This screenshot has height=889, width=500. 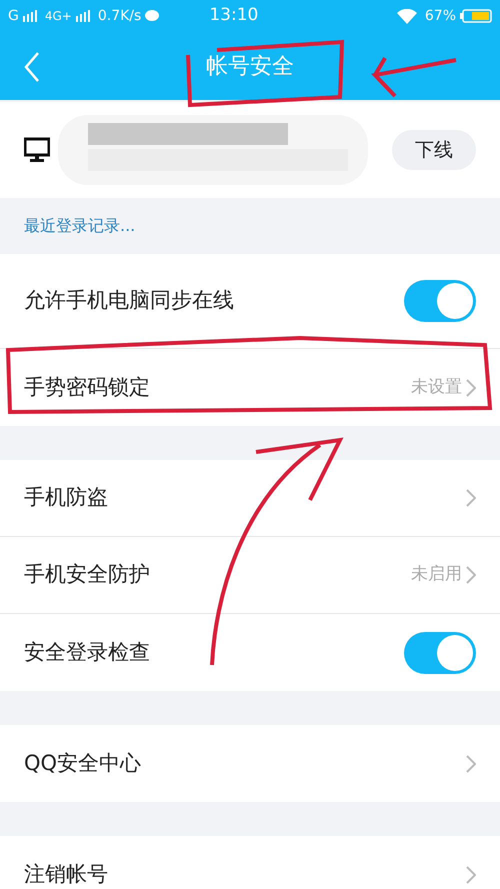 I want to click on row-label: 注销帐号, so click(x=66, y=874).